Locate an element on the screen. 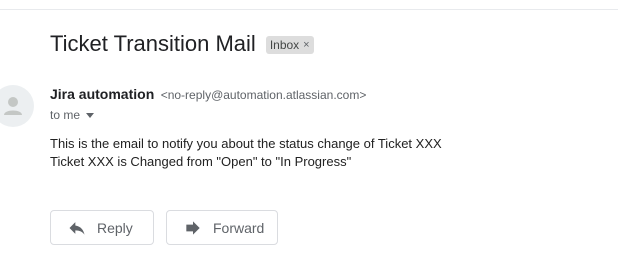 This screenshot has width=618, height=261. forward-button: Forward is located at coordinates (222, 227).